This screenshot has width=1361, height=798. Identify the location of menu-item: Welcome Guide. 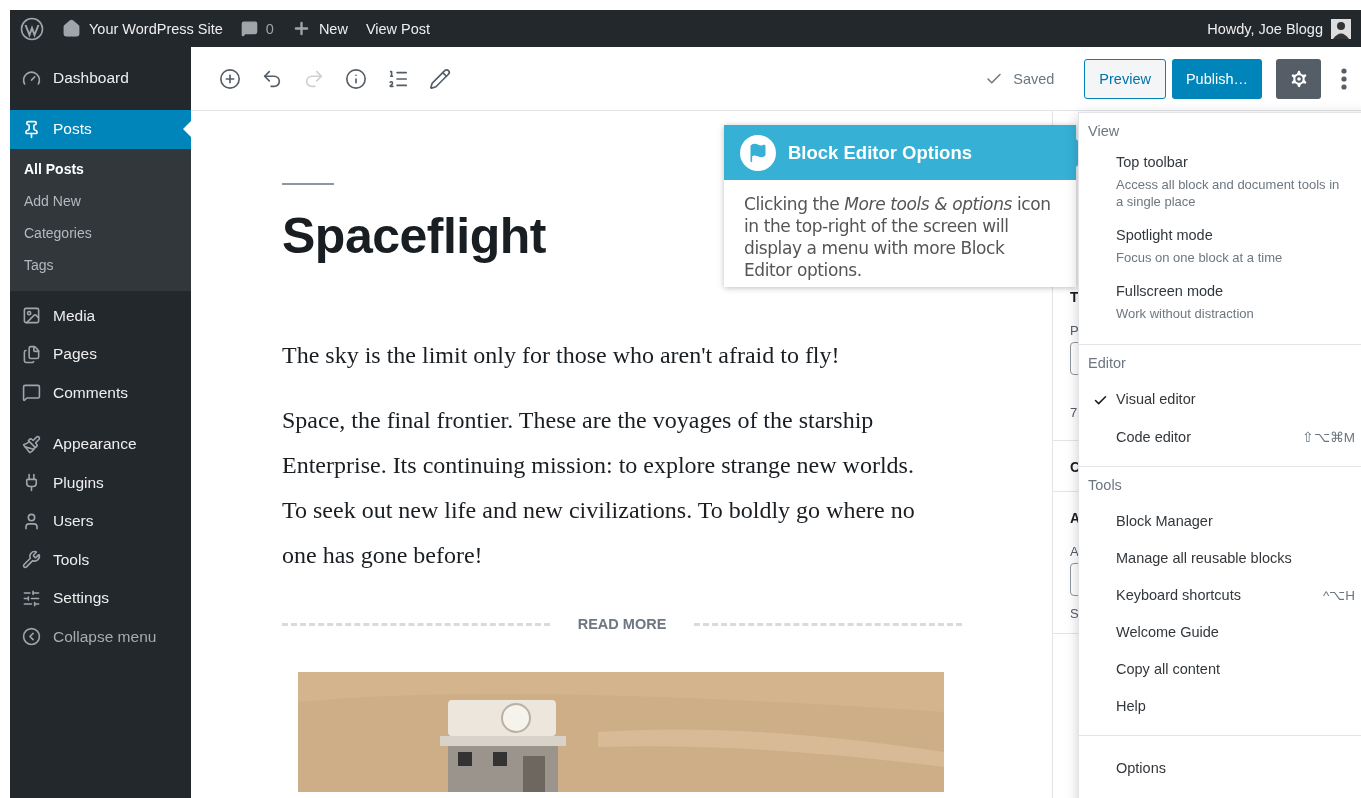
(1220, 632).